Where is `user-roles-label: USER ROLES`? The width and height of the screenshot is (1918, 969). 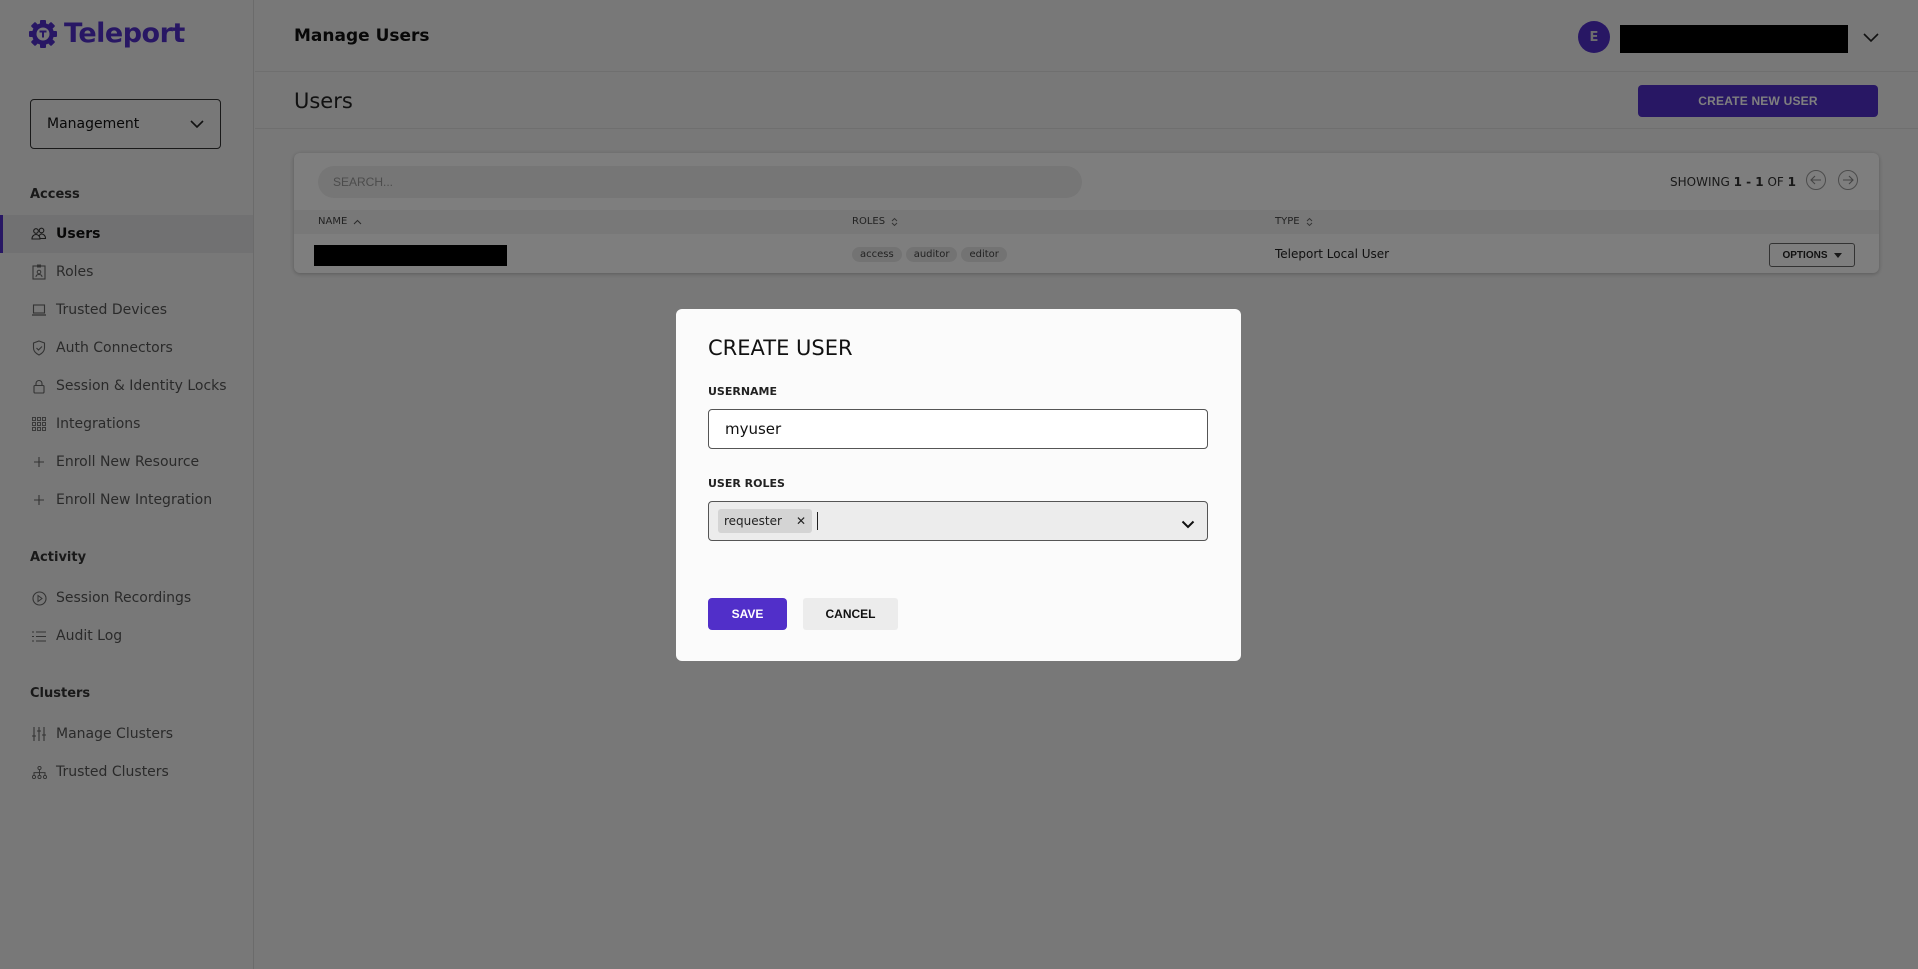 user-roles-label: USER ROLES is located at coordinates (746, 483).